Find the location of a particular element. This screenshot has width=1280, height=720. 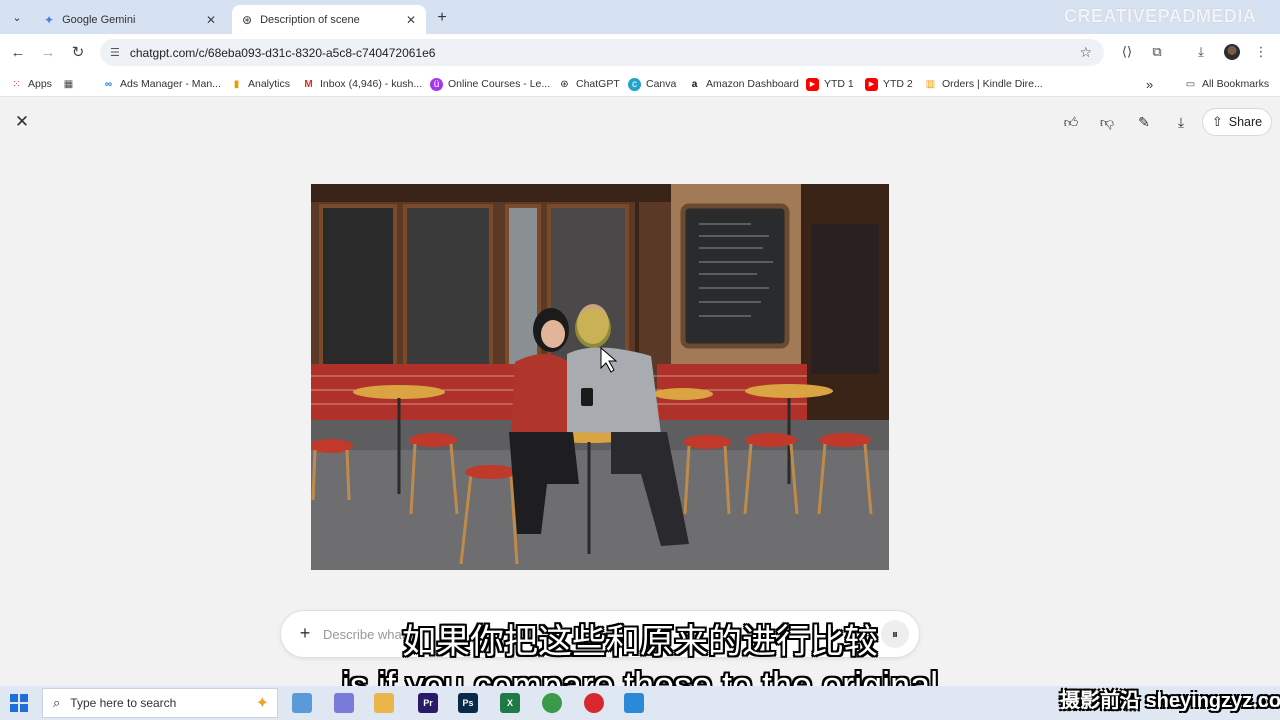

bookmark-analytics: ▮ Analytics is located at coordinates (260, 84).